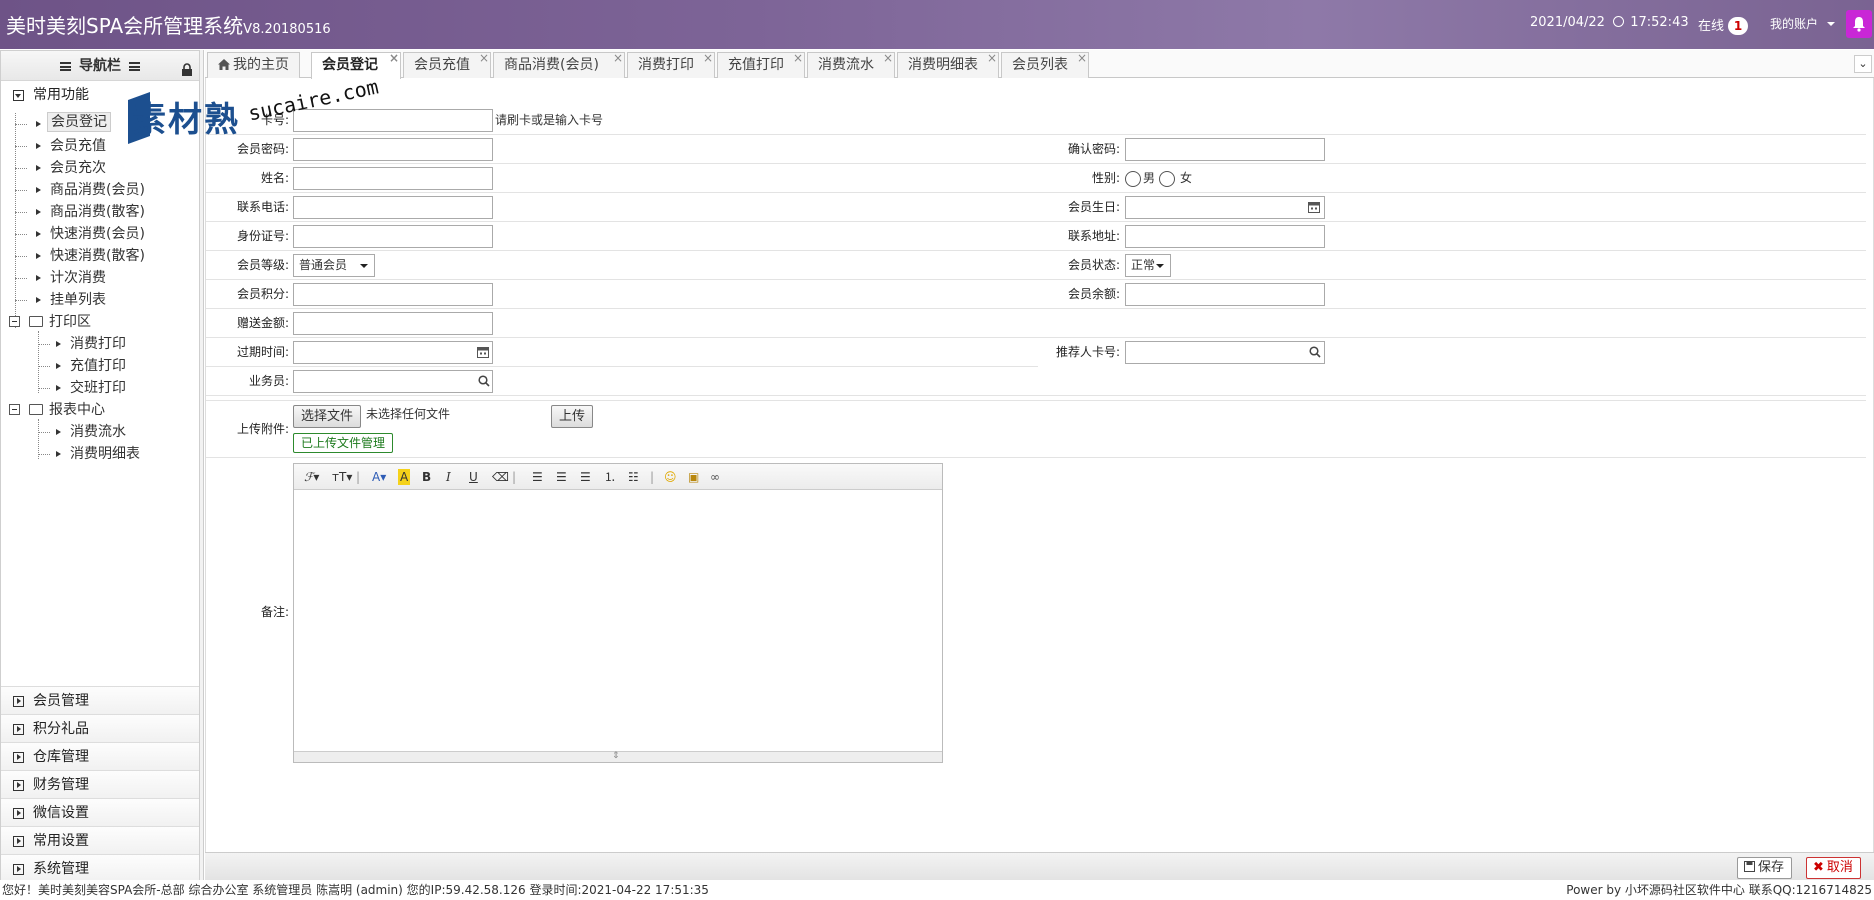 The width and height of the screenshot is (1874, 900). What do you see at coordinates (473, 477) in the screenshot?
I see `underline-icon: U` at bounding box center [473, 477].